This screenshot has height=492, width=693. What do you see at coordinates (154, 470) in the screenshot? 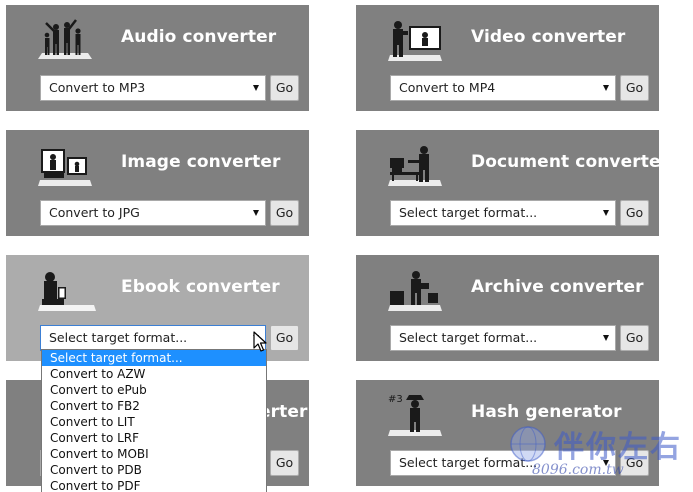
I see `dropdown-option: Convert to PDB` at bounding box center [154, 470].